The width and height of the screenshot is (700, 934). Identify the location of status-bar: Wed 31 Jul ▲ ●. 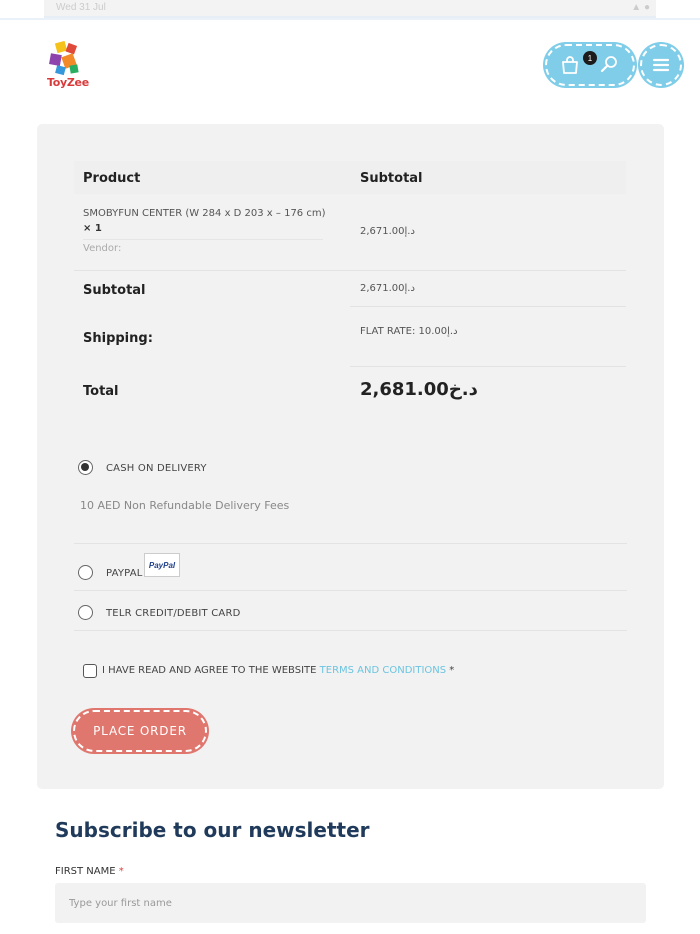
(350, 9).